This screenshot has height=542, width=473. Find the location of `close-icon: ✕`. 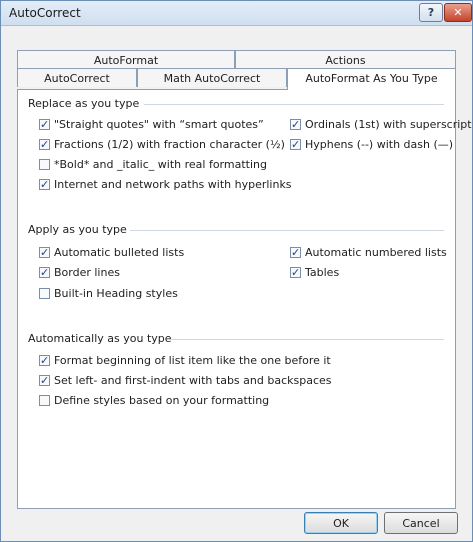

close-icon: ✕ is located at coordinates (458, 12).